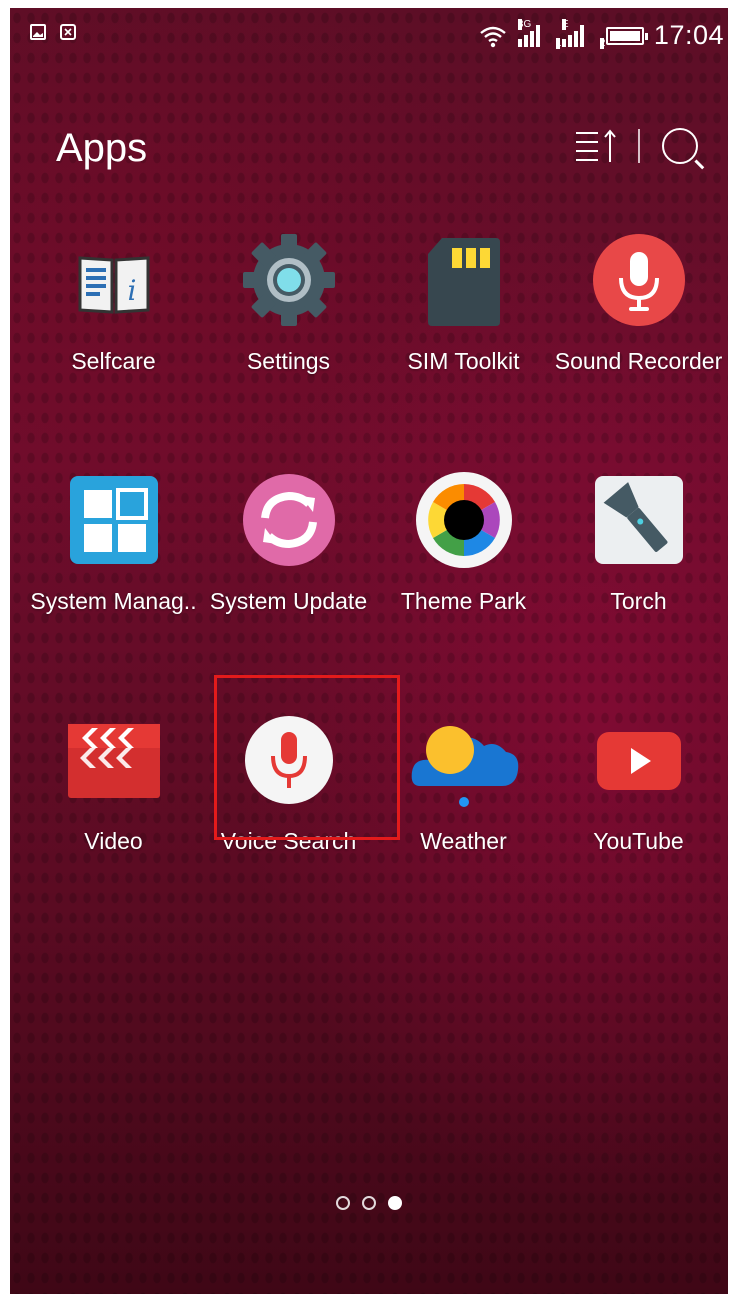 This screenshot has height=1304, width=730. What do you see at coordinates (626, 35) in the screenshot?
I see `battery-icon` at bounding box center [626, 35].